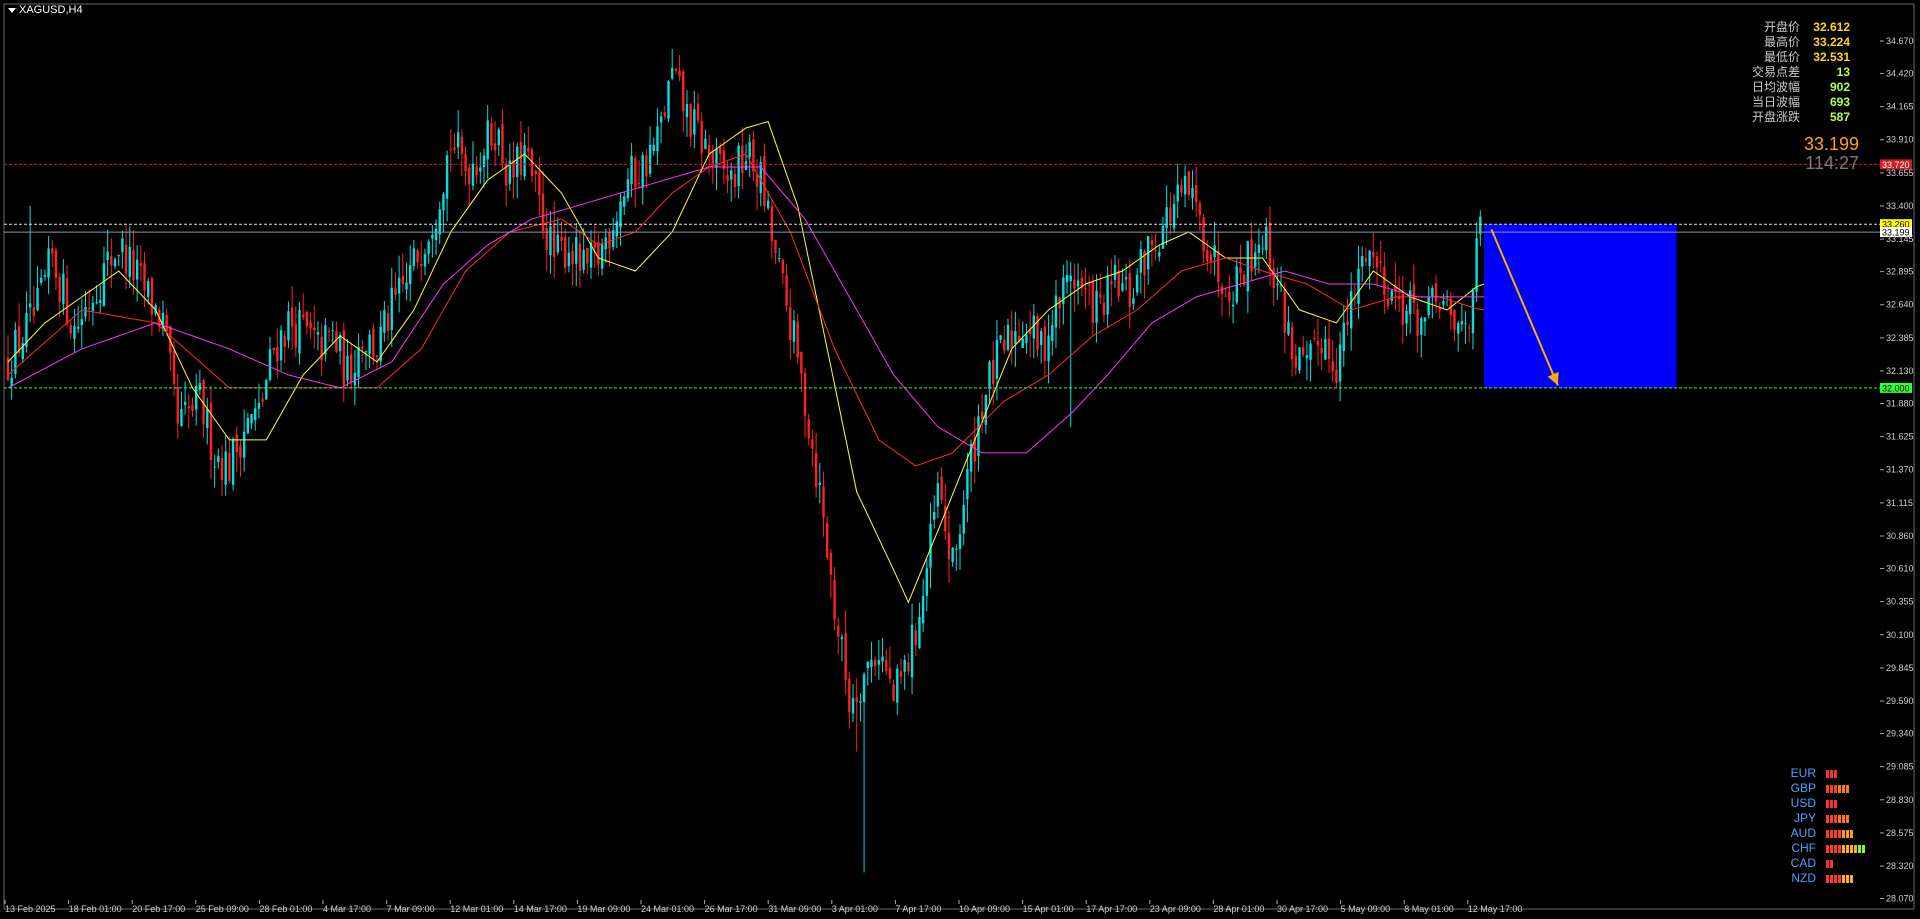  What do you see at coordinates (1366, 909) in the screenshot?
I see `x-tick-label: 5 May 09:00` at bounding box center [1366, 909].